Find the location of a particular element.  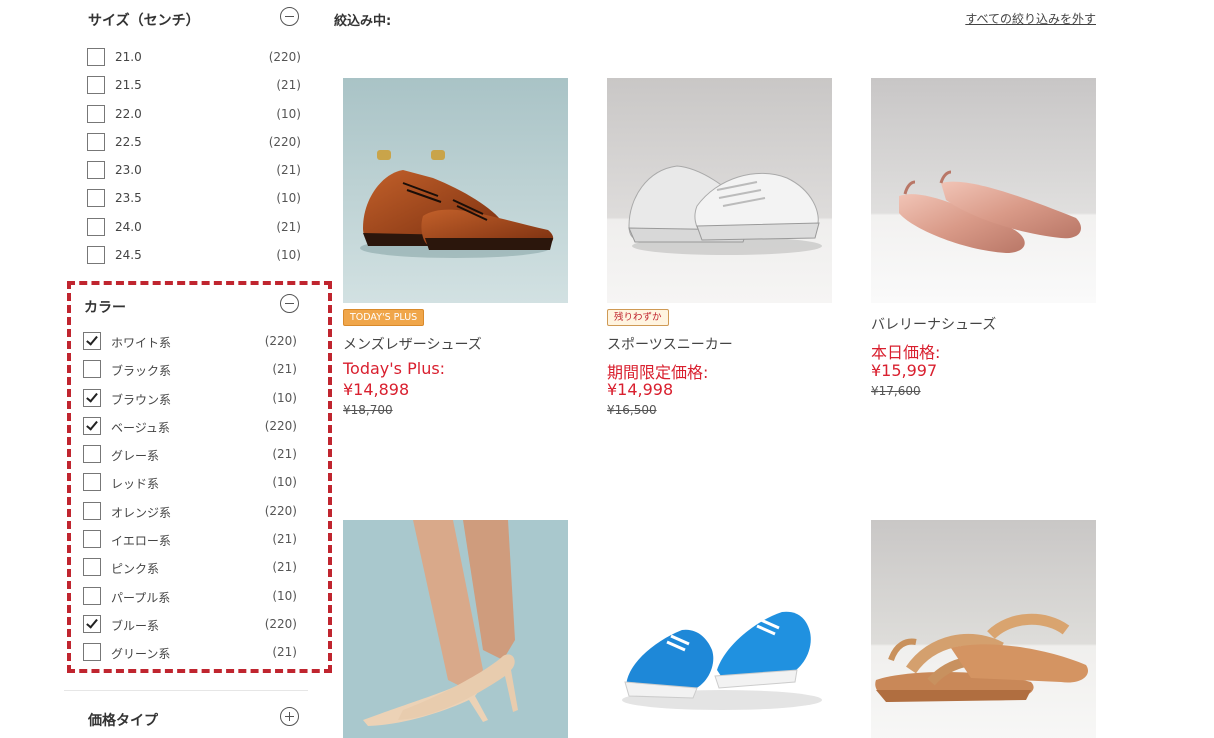

color-option: パープル系 (10) is located at coordinates (190, 599).